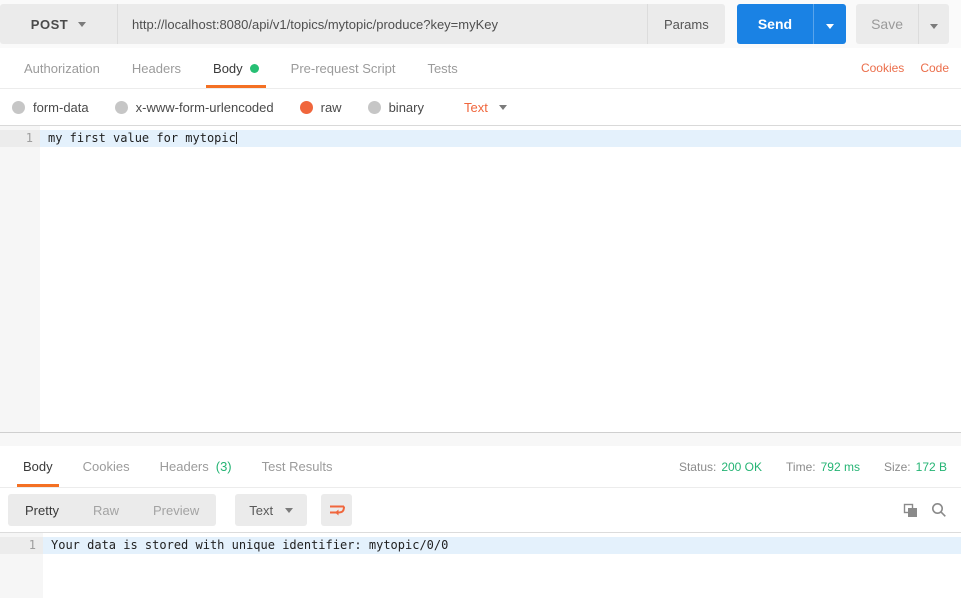 The height and width of the screenshot is (598, 961). I want to click on response-view-switch: Pretty Raw Preview, so click(112, 510).